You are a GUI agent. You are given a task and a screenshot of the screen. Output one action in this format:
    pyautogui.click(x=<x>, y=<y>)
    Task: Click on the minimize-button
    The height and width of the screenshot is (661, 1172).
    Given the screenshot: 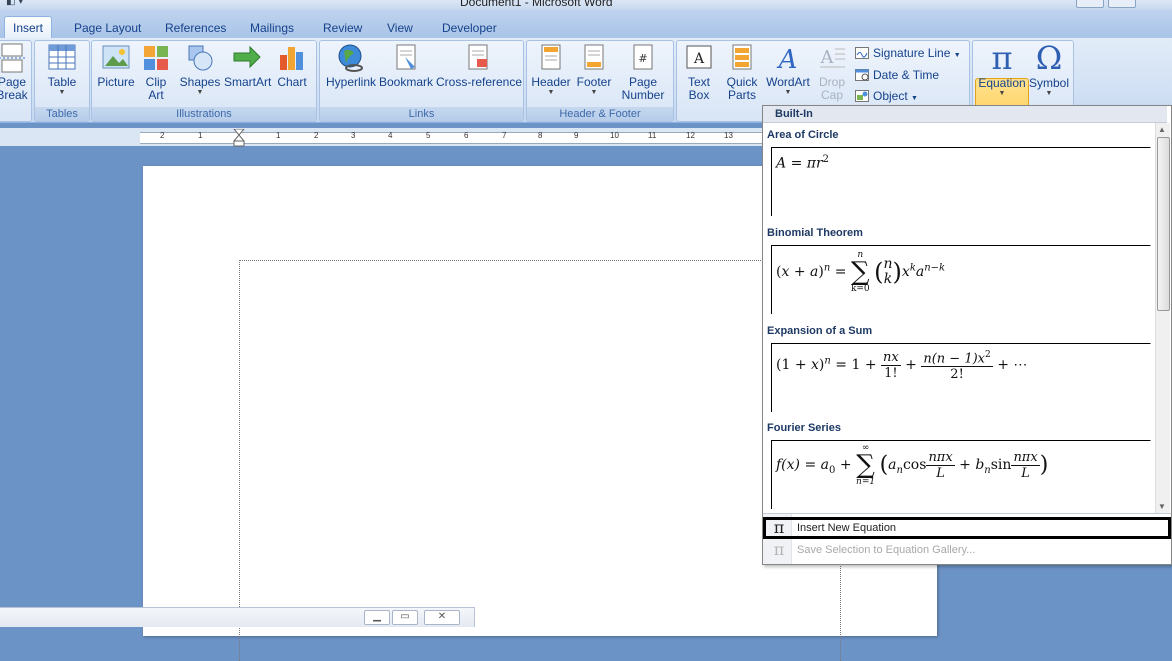 What is the action you would take?
    pyautogui.click(x=1090, y=4)
    